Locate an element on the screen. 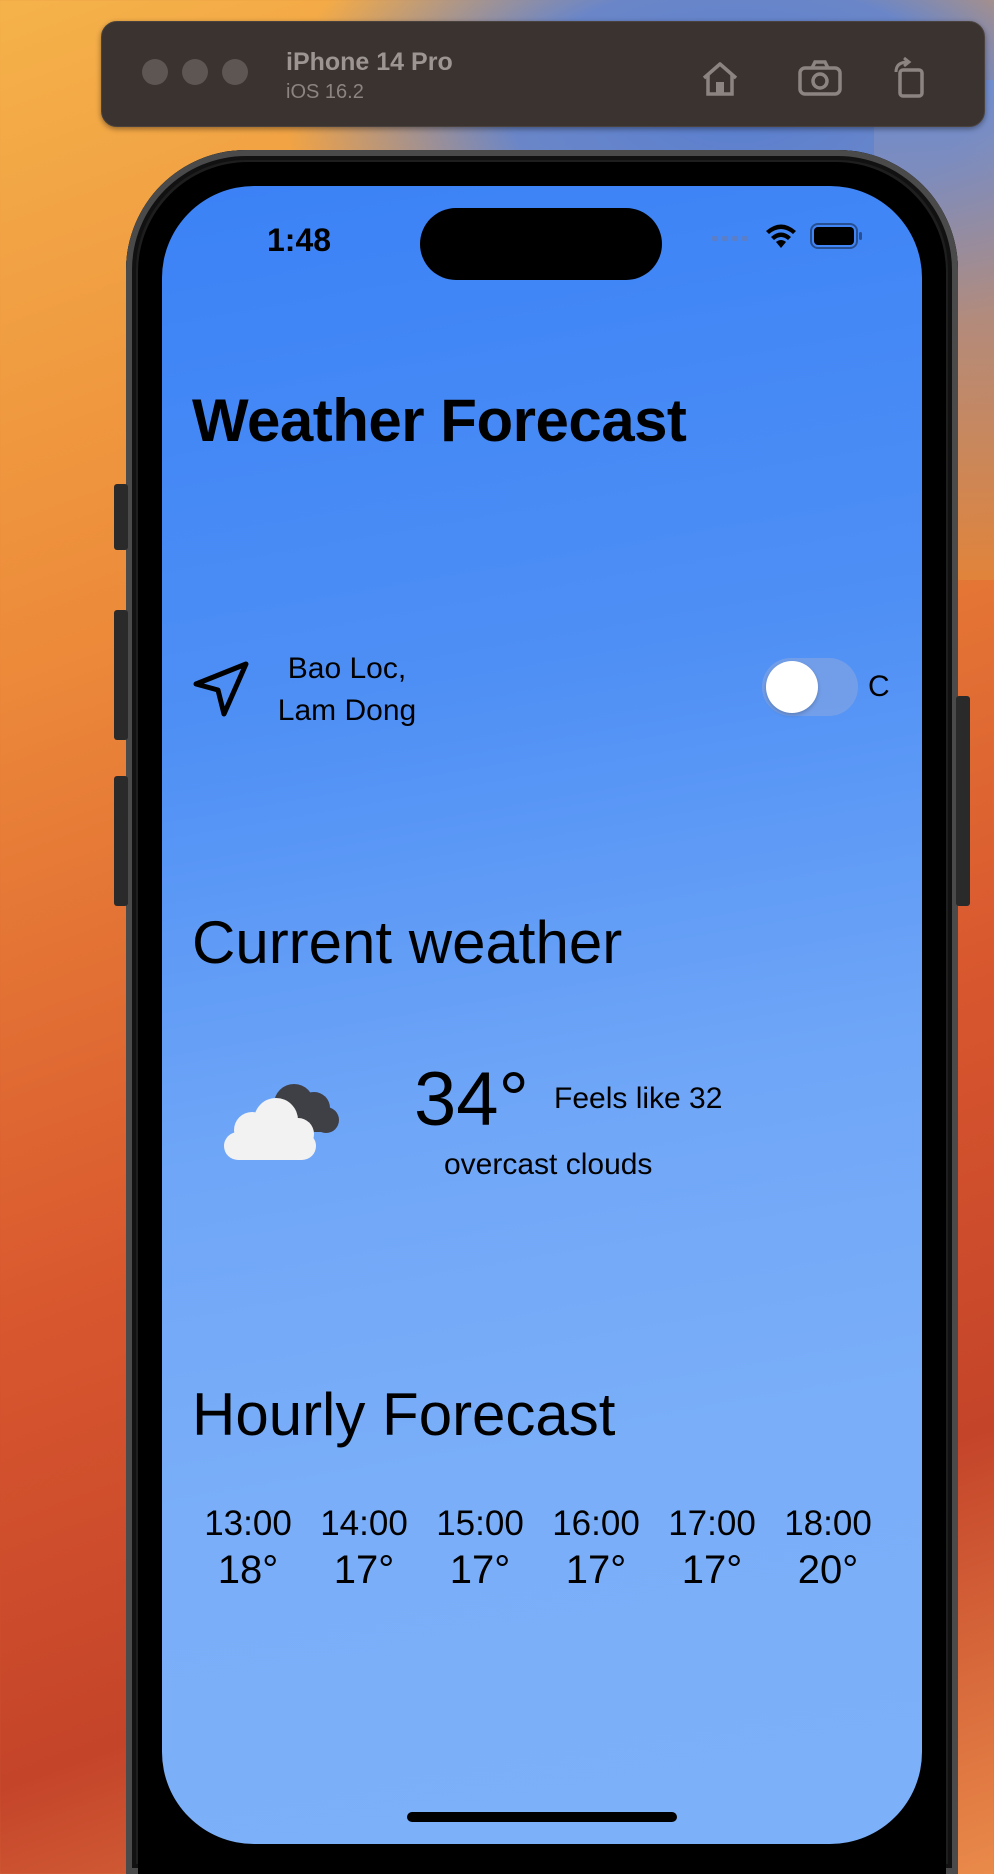 The image size is (994, 1874). hourly-time: 13:00 is located at coordinates (248, 1523).